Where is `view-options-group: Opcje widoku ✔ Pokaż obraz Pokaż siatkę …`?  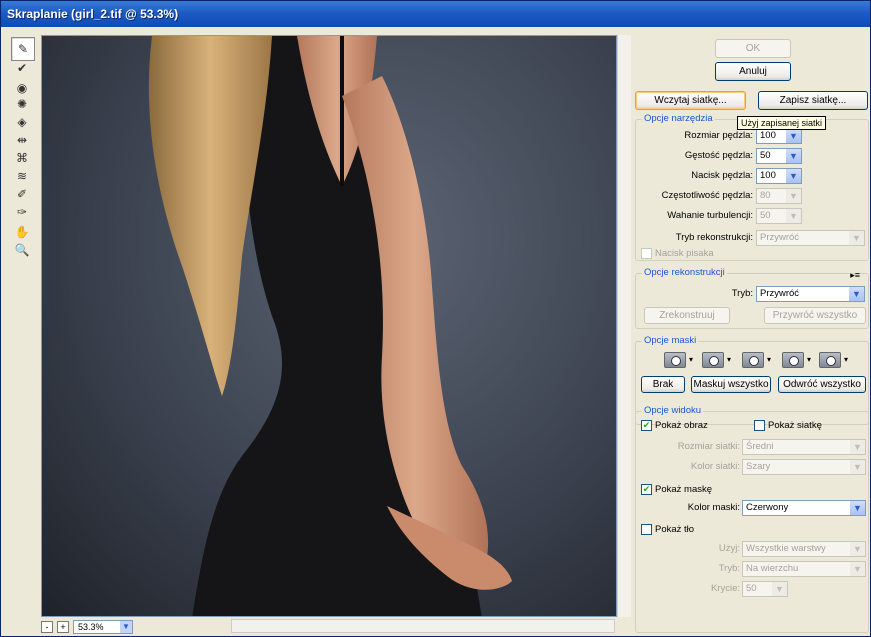 view-options-group: Opcje widoku ✔ Pokaż obraz Pokaż siatkę … is located at coordinates (752, 519).